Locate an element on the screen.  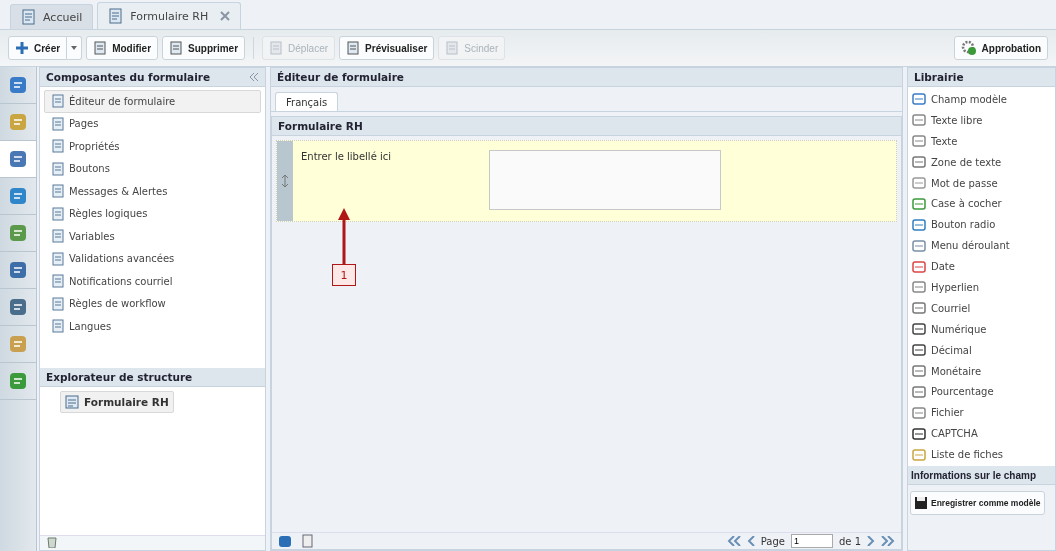
library-item: Zone de texte is located at coordinates (981, 162).